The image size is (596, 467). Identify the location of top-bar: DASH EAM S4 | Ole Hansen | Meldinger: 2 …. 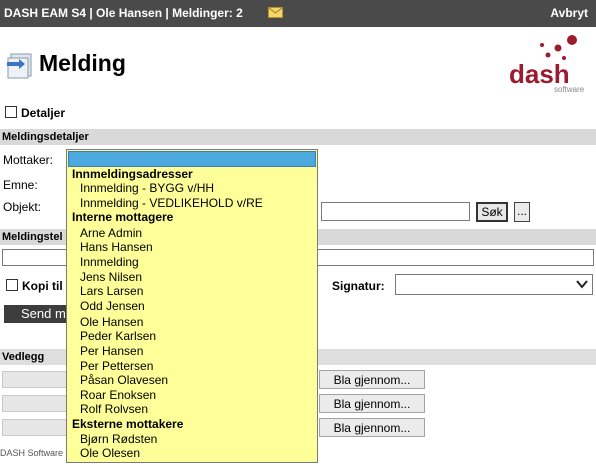
(298, 13).